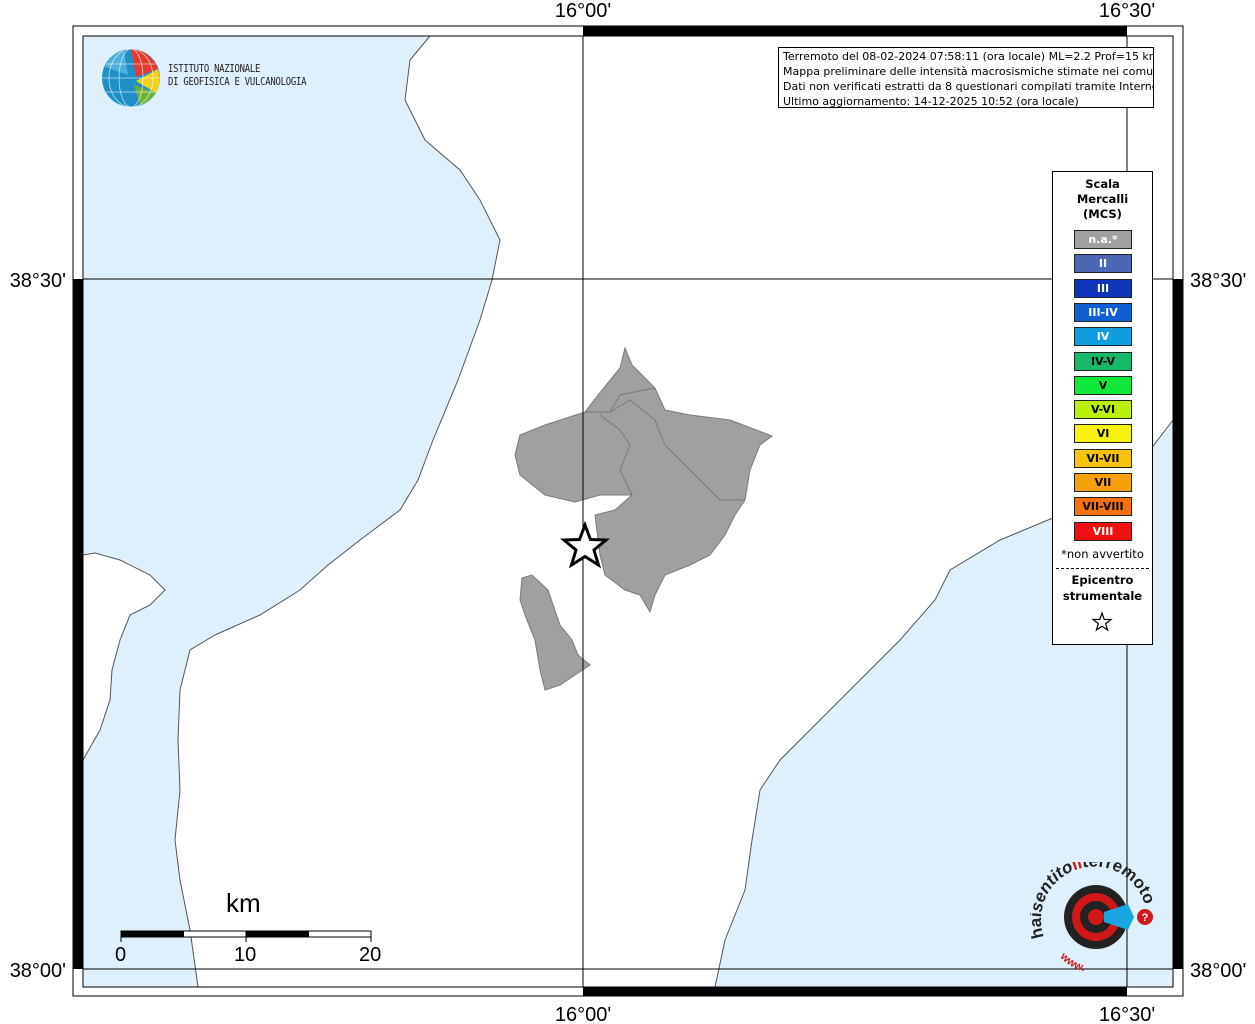 The width and height of the screenshot is (1255, 1024). What do you see at coordinates (245, 955) in the screenshot?
I see `scale-tick-10: 10` at bounding box center [245, 955].